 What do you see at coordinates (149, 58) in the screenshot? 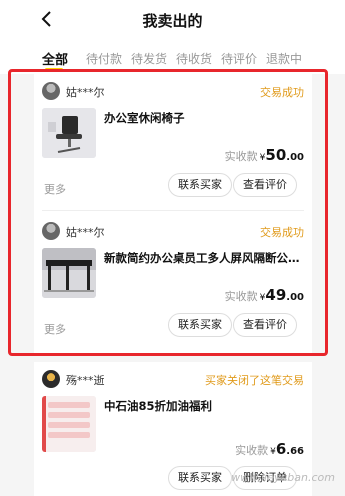
I see `tab-pending-shipment: 待发货` at bounding box center [149, 58].